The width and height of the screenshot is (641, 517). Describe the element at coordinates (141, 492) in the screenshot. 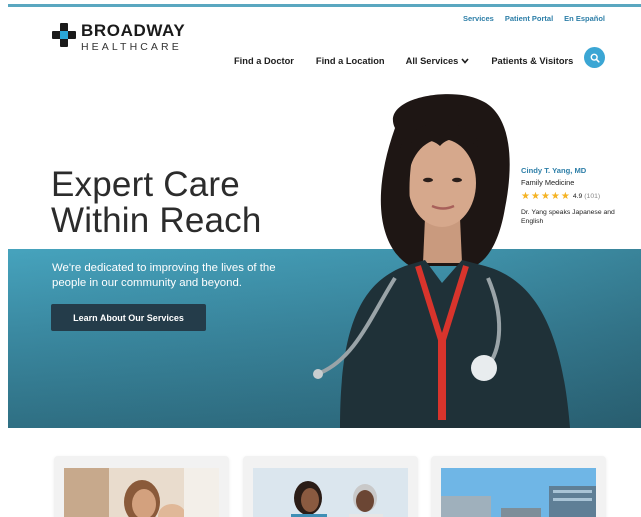

I see `card-image-mother-child` at that location.